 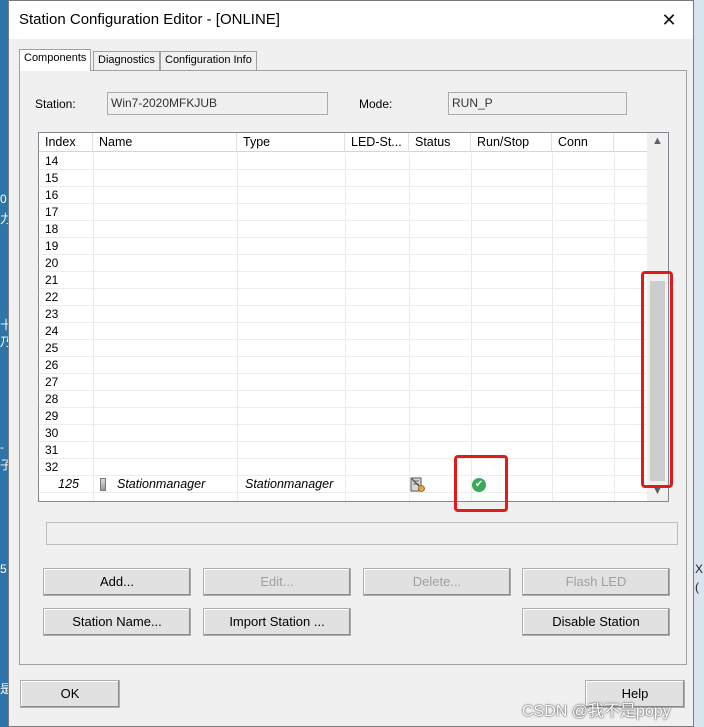 What do you see at coordinates (52, 399) in the screenshot?
I see `row-index: 28` at bounding box center [52, 399].